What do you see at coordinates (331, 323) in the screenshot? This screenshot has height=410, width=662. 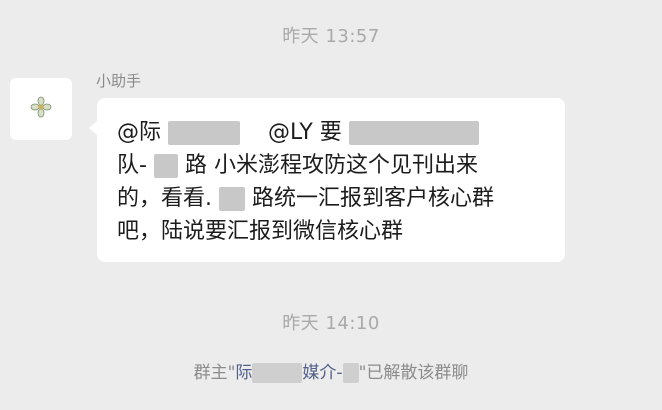 I see `timestamp-2: 昨天 14:10` at bounding box center [331, 323].